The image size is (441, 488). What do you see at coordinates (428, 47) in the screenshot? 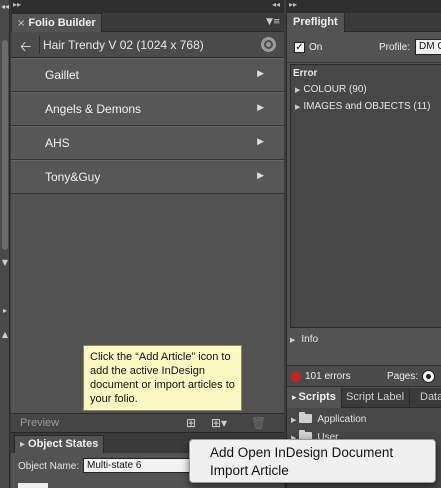
I see `profile-select: DM C` at bounding box center [428, 47].